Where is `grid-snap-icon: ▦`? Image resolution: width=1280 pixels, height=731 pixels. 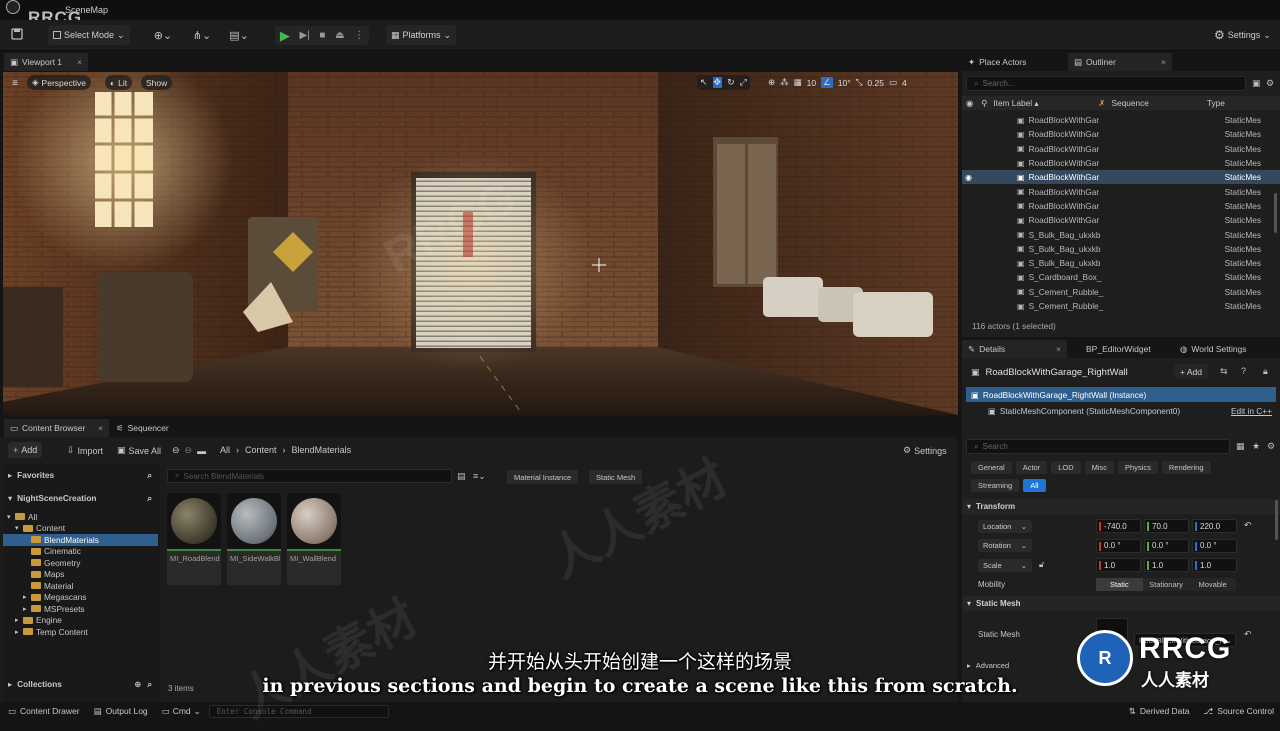
grid-snap-icon: ▦ is located at coordinates (798, 82).